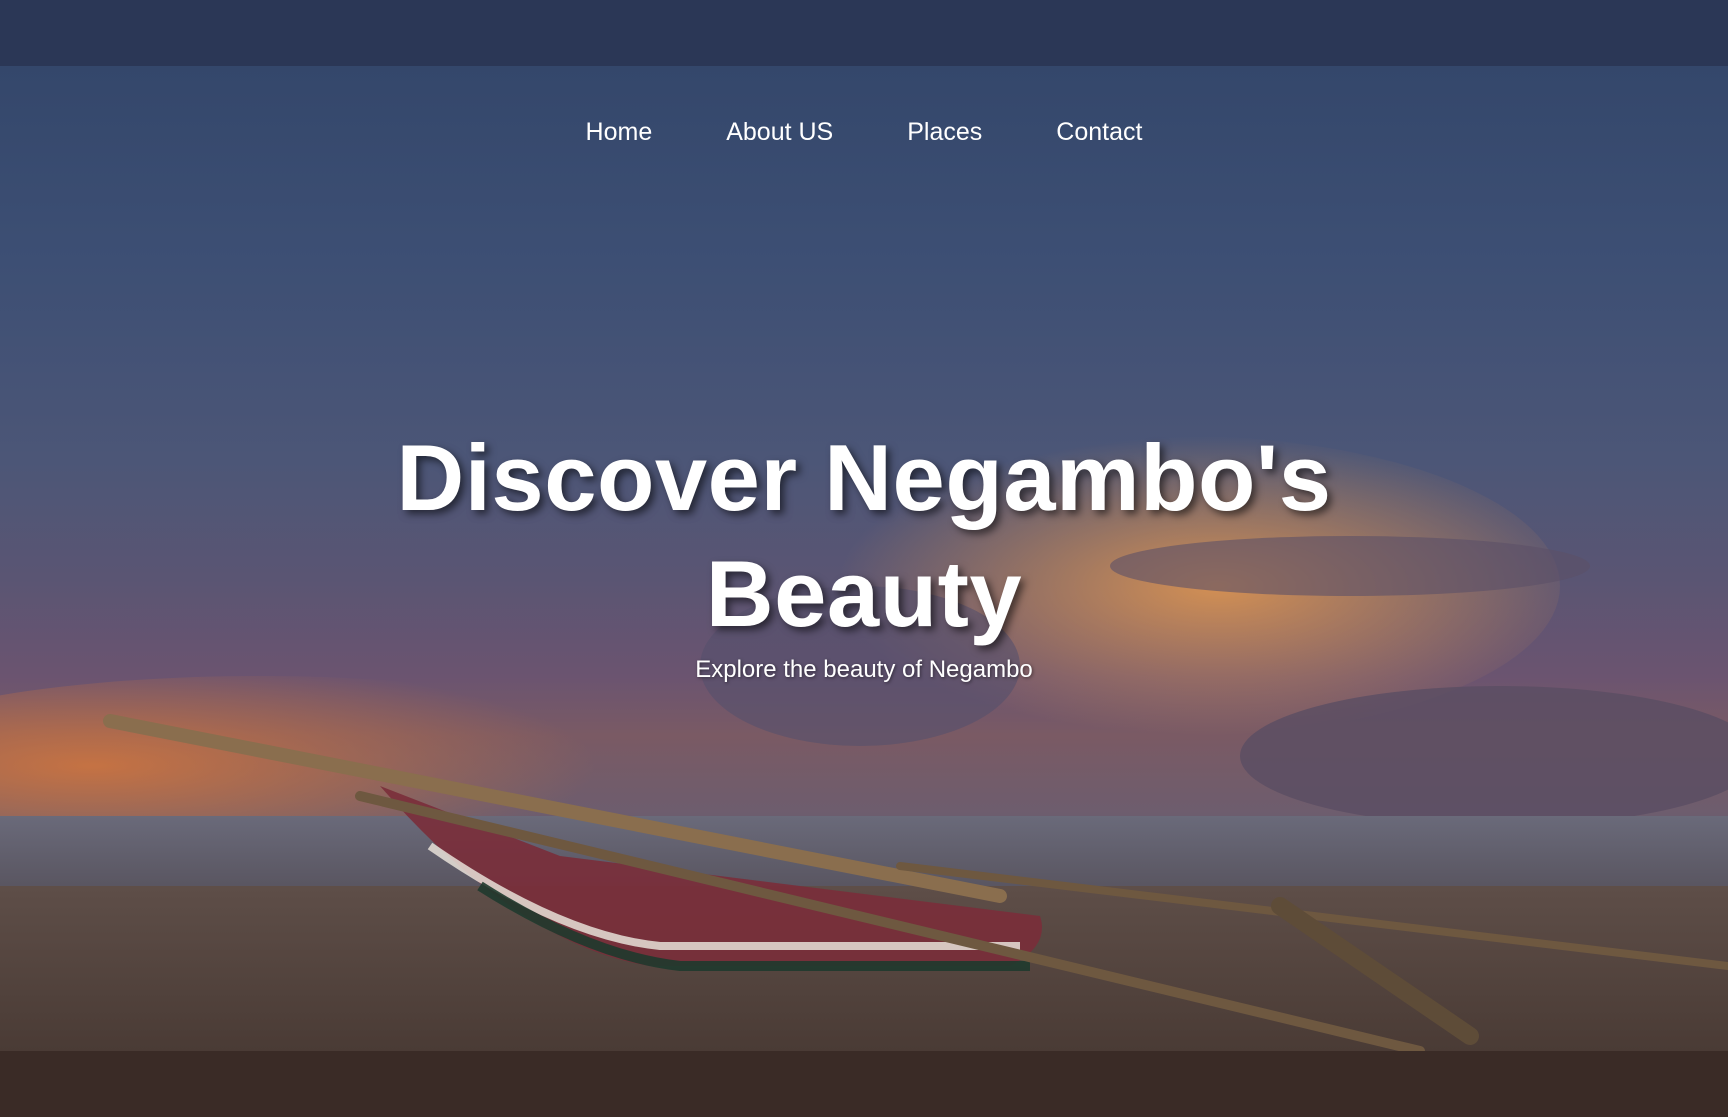 This screenshot has height=1117, width=1728. What do you see at coordinates (779, 132) in the screenshot?
I see `nav-link-about-us: About US` at bounding box center [779, 132].